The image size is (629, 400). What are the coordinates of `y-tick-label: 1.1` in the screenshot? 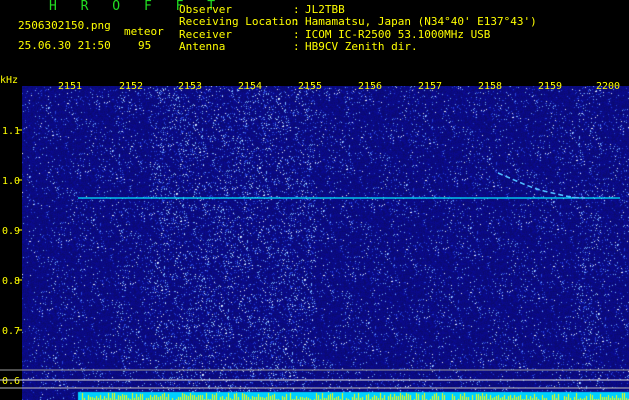 It's located at (11, 131).